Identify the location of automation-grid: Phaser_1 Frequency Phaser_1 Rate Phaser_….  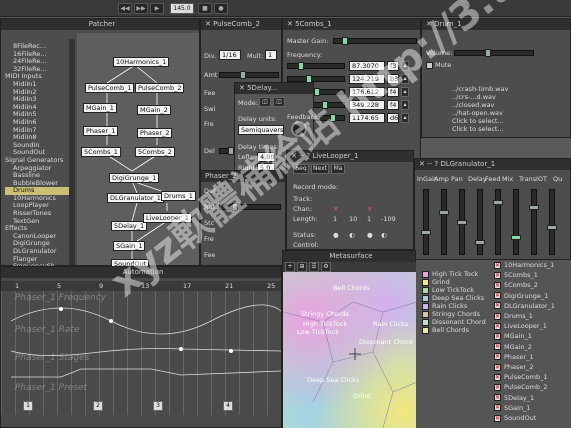
(141, 353).